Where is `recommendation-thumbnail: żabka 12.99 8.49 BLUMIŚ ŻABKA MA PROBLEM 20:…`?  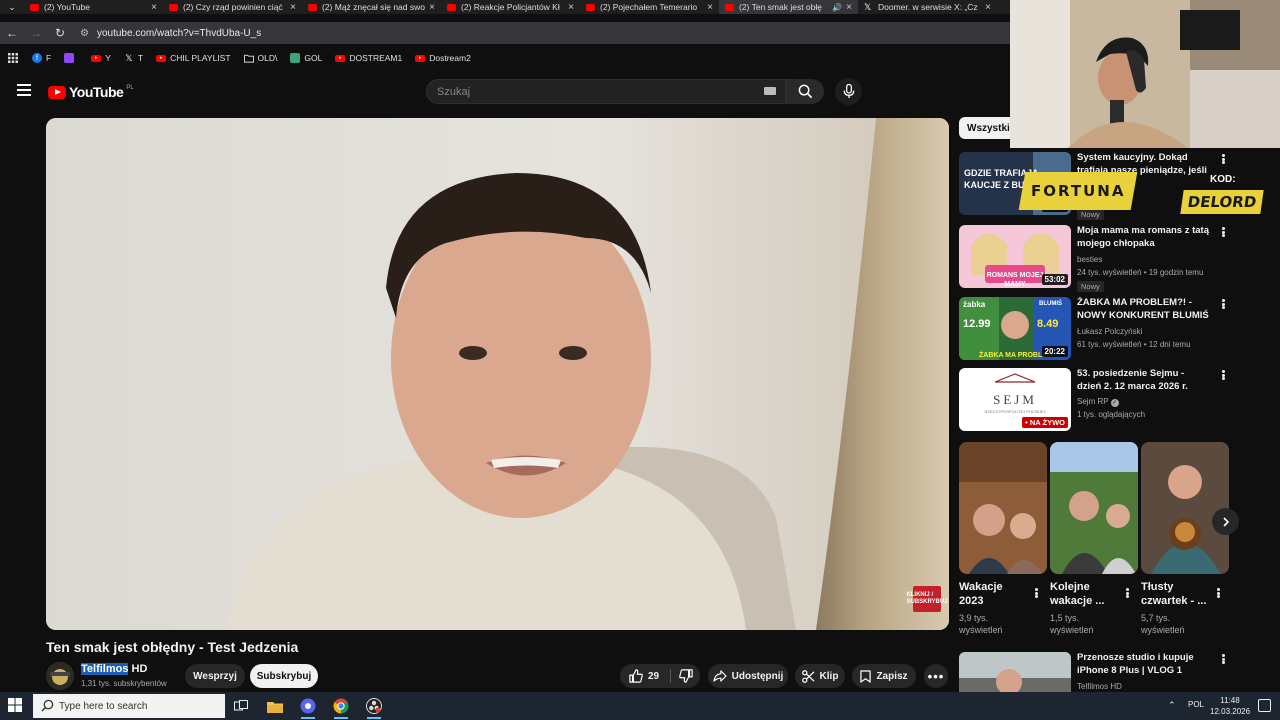
recommendation-thumbnail: żabka 12.99 8.49 BLUMIŚ ŻABKA MA PROBLEM 20:… is located at coordinates (1015, 328).